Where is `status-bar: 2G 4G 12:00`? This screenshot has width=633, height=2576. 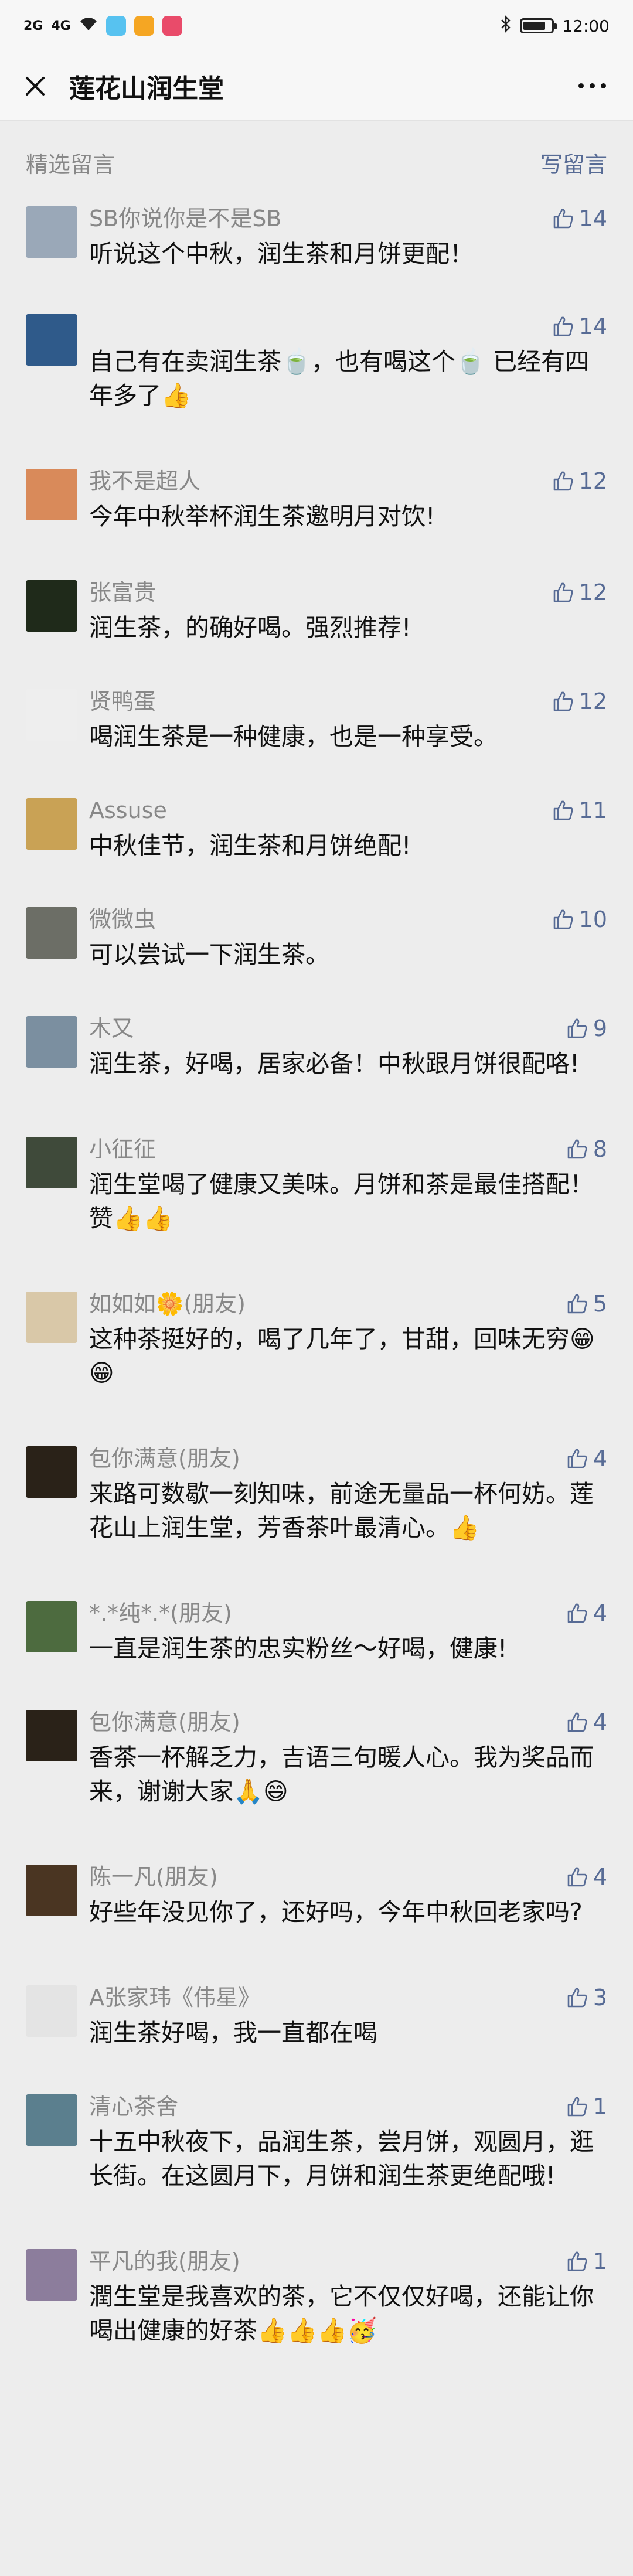 status-bar: 2G 4G 12:00 is located at coordinates (316, 26).